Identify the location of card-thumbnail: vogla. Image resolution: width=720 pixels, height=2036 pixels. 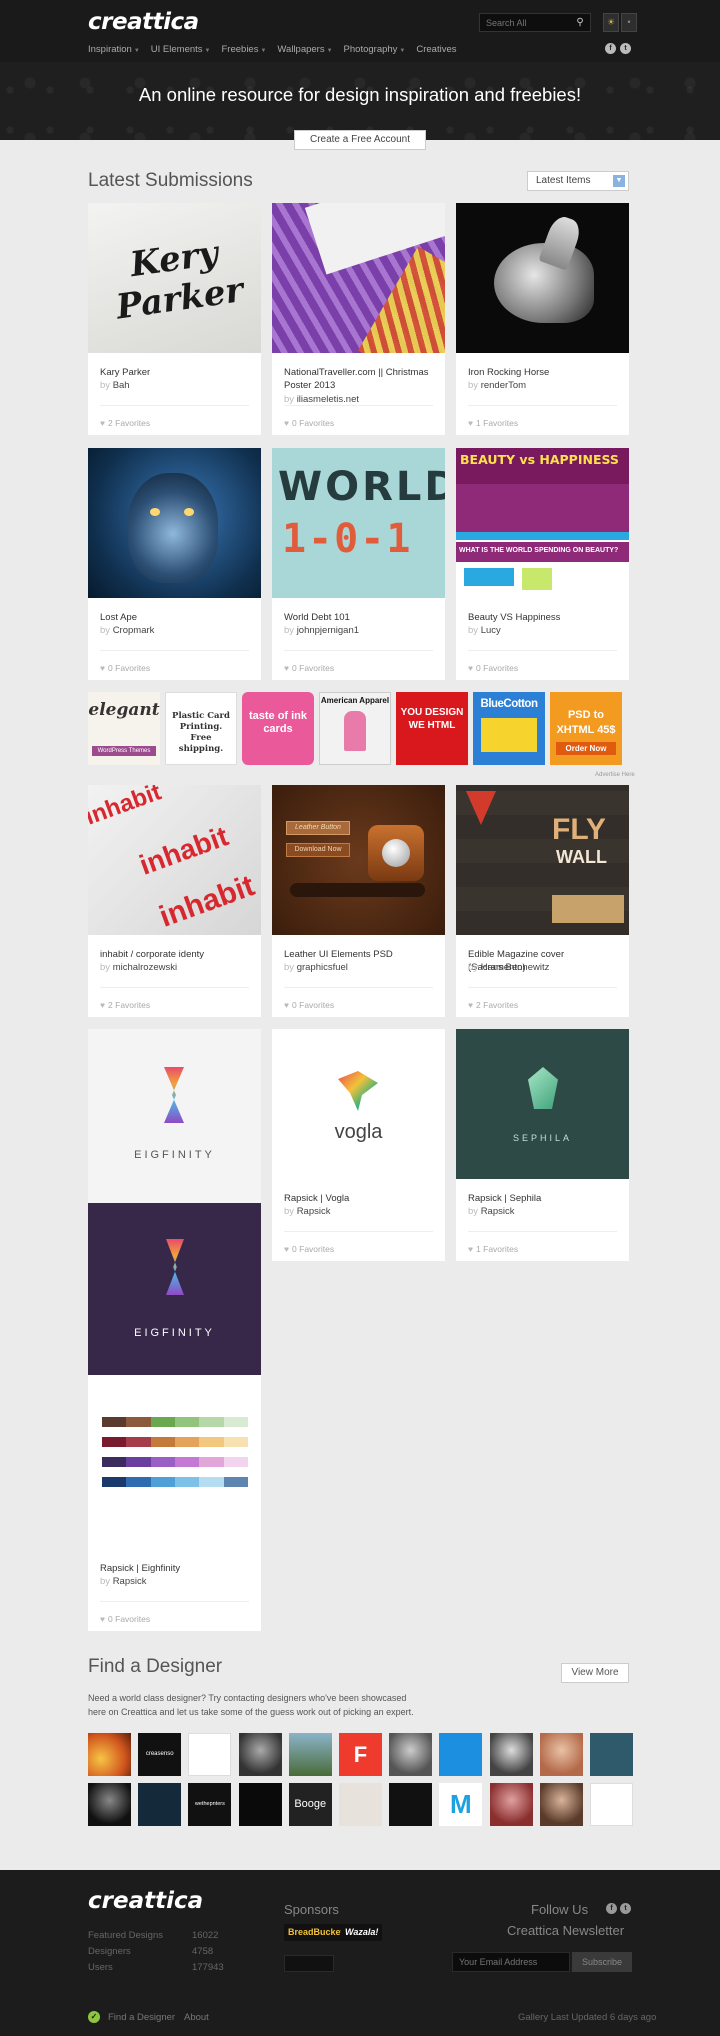
(358, 1104).